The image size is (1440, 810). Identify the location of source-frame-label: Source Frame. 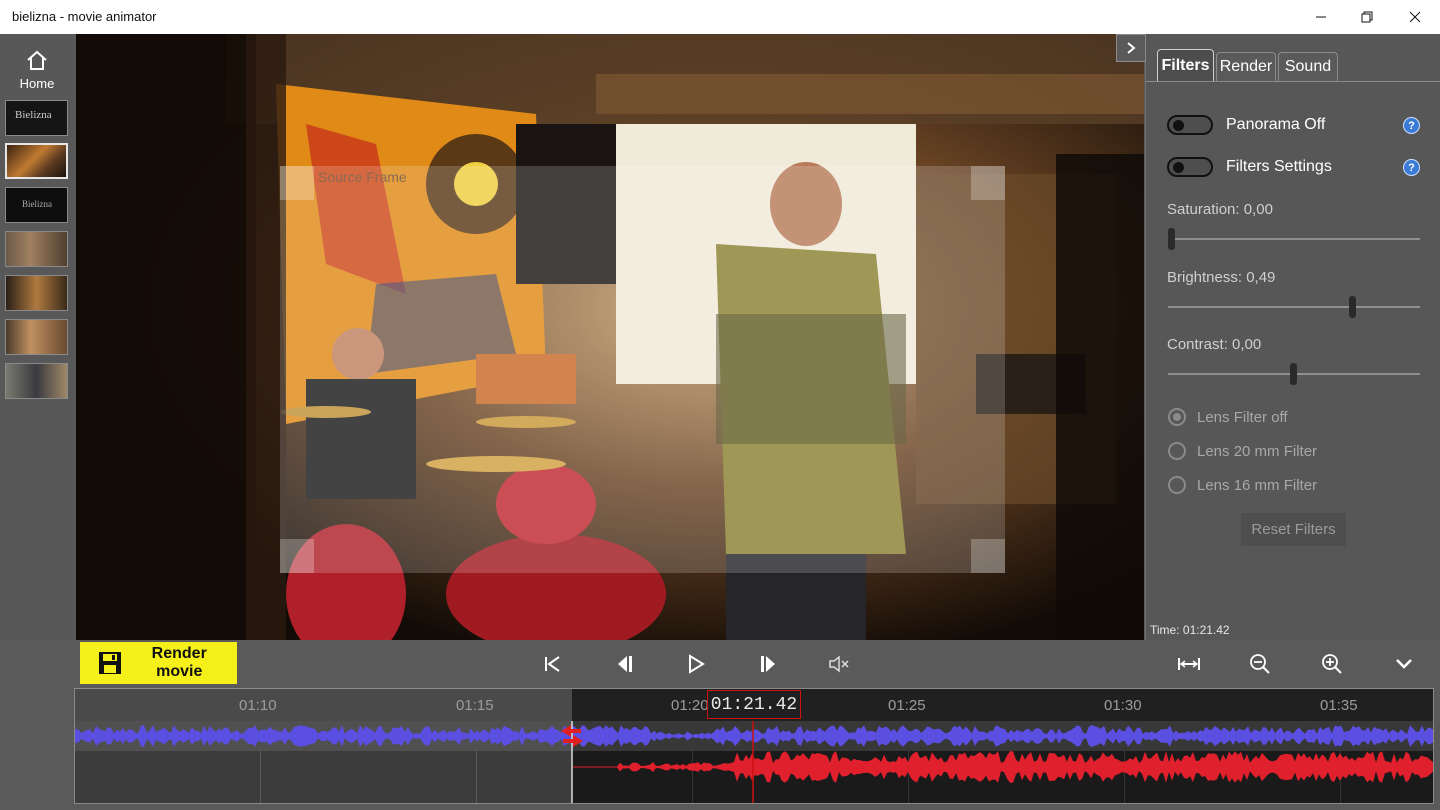
(362, 177).